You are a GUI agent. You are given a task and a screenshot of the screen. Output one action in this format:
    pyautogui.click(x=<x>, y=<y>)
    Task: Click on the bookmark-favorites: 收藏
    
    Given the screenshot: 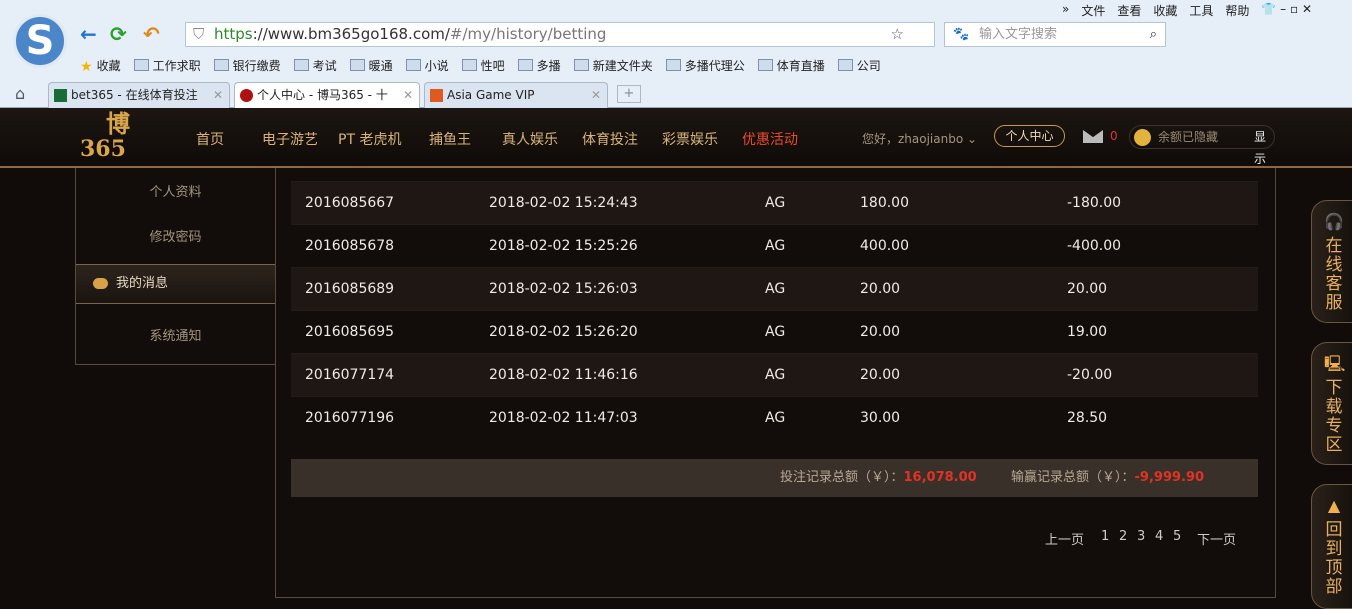 What is the action you would take?
    pyautogui.click(x=100, y=66)
    